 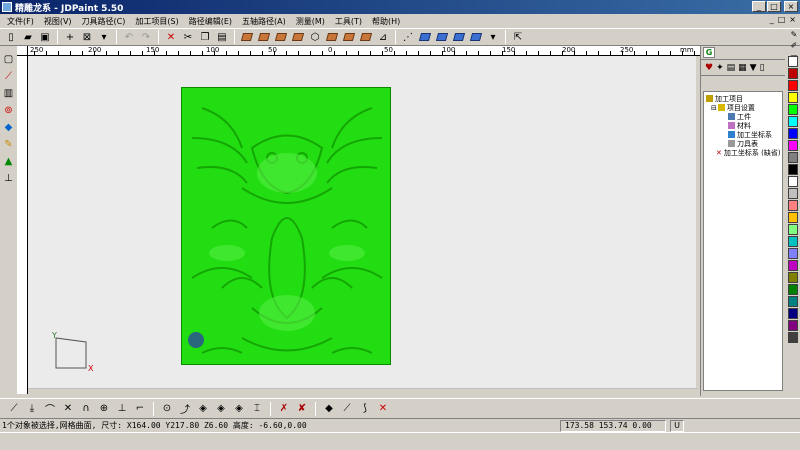 I want to click on new-file-icon: ▯, so click(x=11, y=37).